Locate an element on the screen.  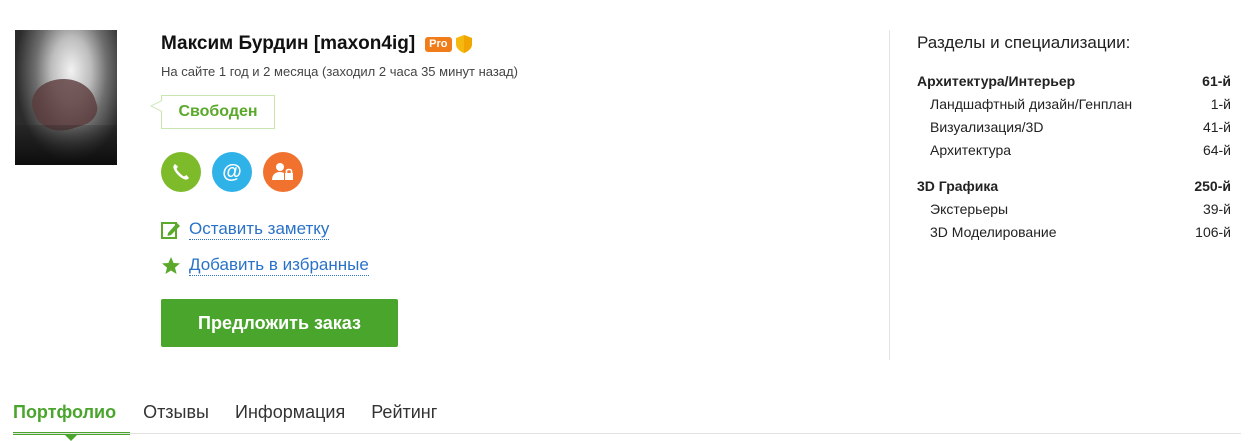
private-contact-button is located at coordinates (283, 172).